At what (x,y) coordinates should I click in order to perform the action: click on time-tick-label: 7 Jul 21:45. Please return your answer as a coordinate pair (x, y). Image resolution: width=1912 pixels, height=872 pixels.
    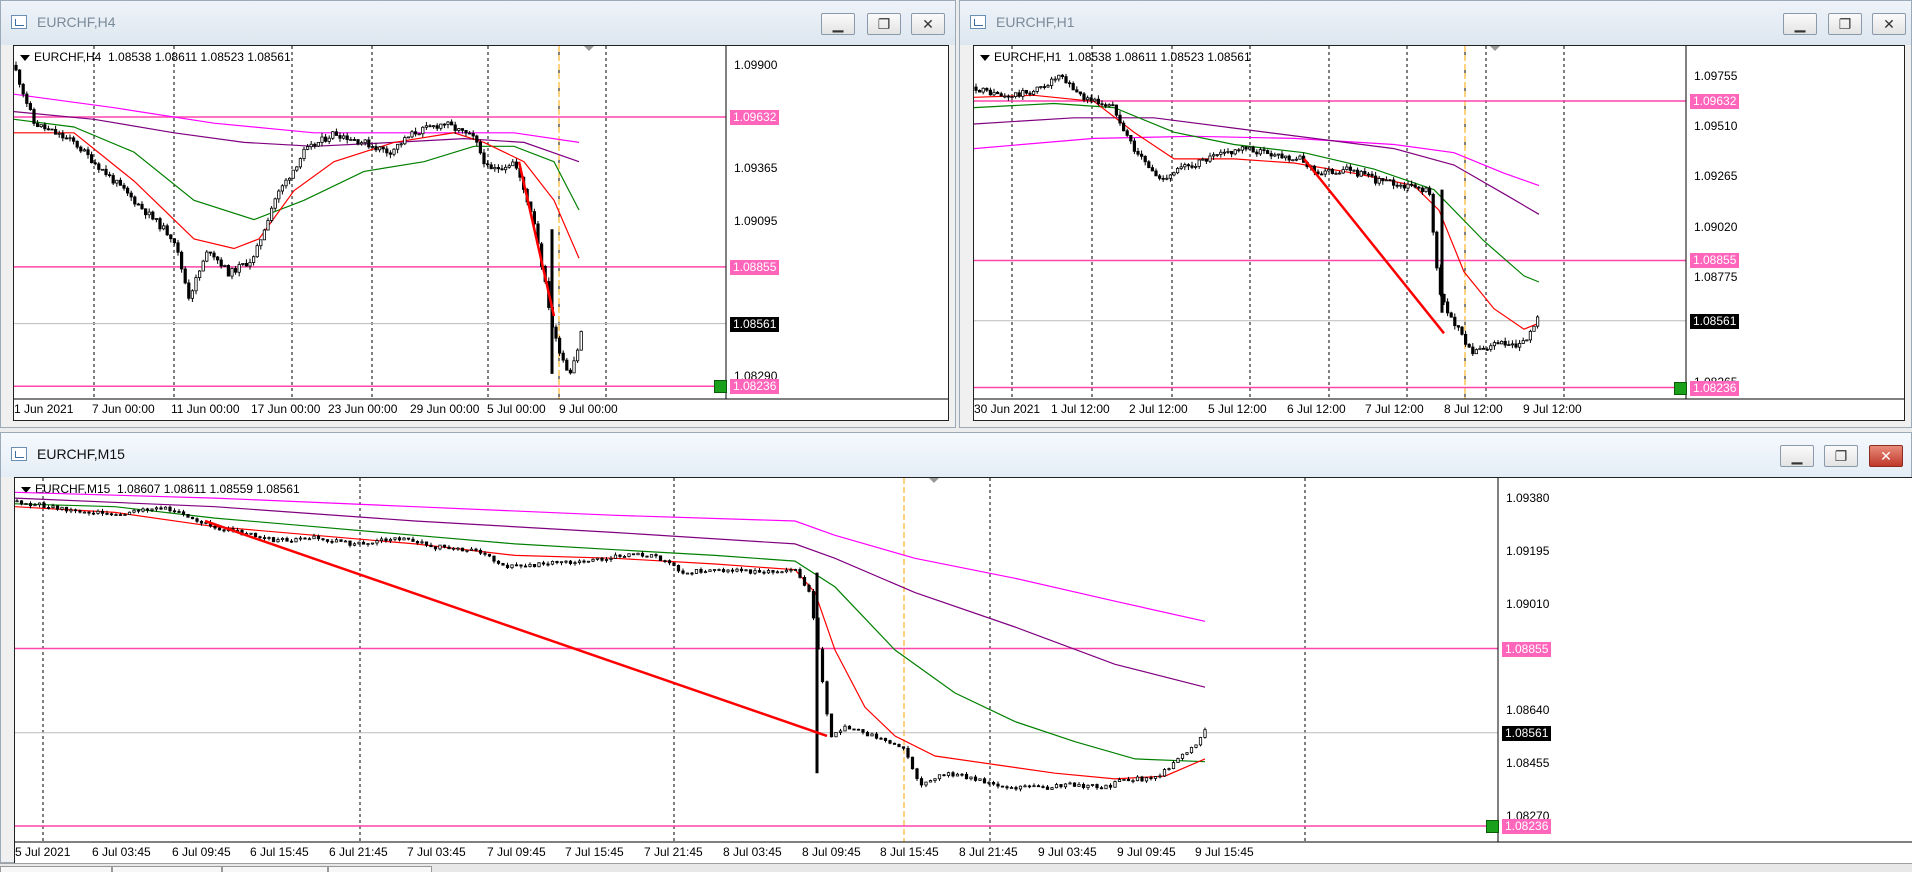
    Looking at the image, I should click on (673, 852).